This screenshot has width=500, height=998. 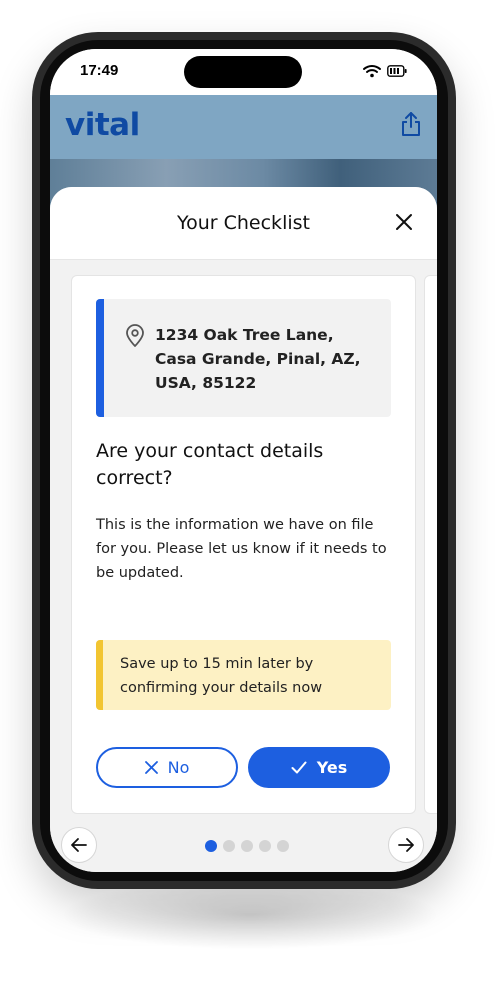 I want to click on sheet-title: Your Checklist, so click(x=243, y=223).